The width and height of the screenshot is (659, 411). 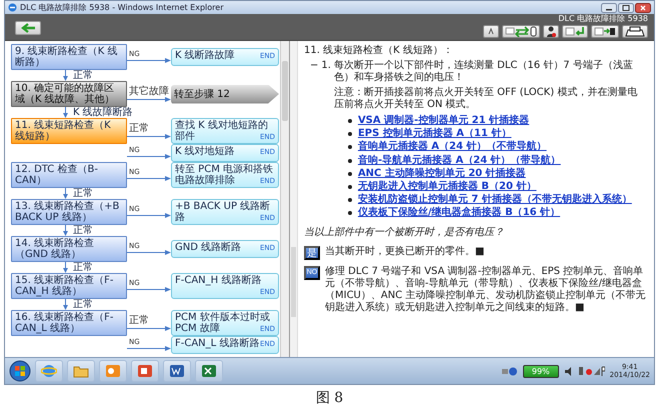 I want to click on document-app-button, so click(x=177, y=371).